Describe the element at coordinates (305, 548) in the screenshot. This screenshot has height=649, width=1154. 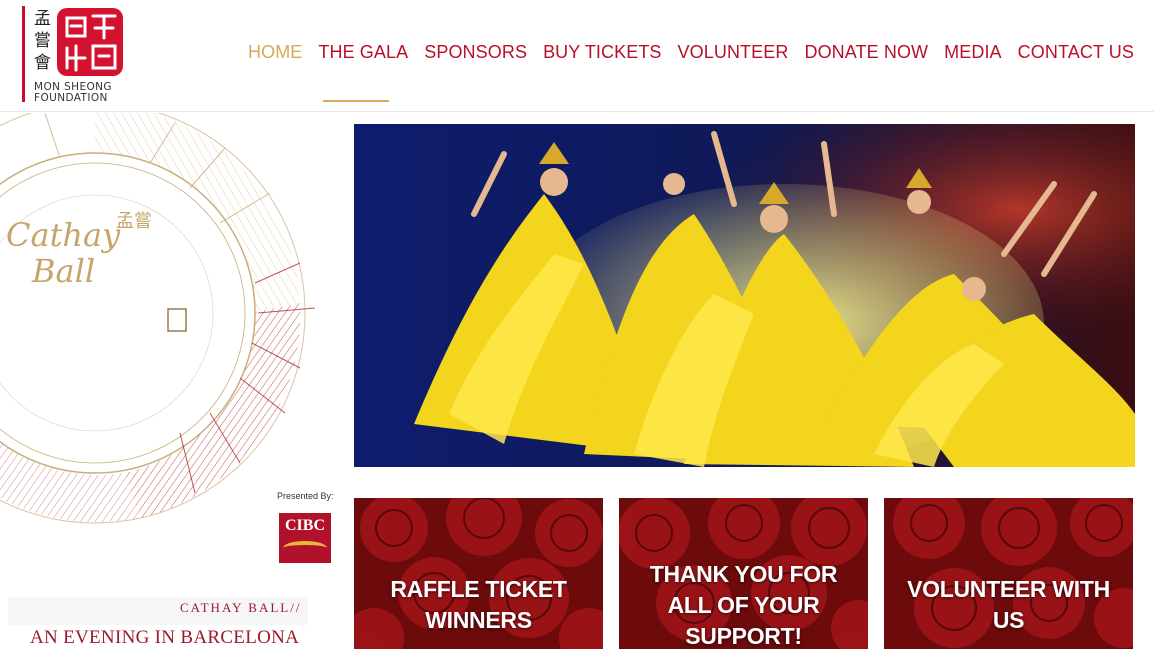
I see `cibc-swoosh-icon` at that location.